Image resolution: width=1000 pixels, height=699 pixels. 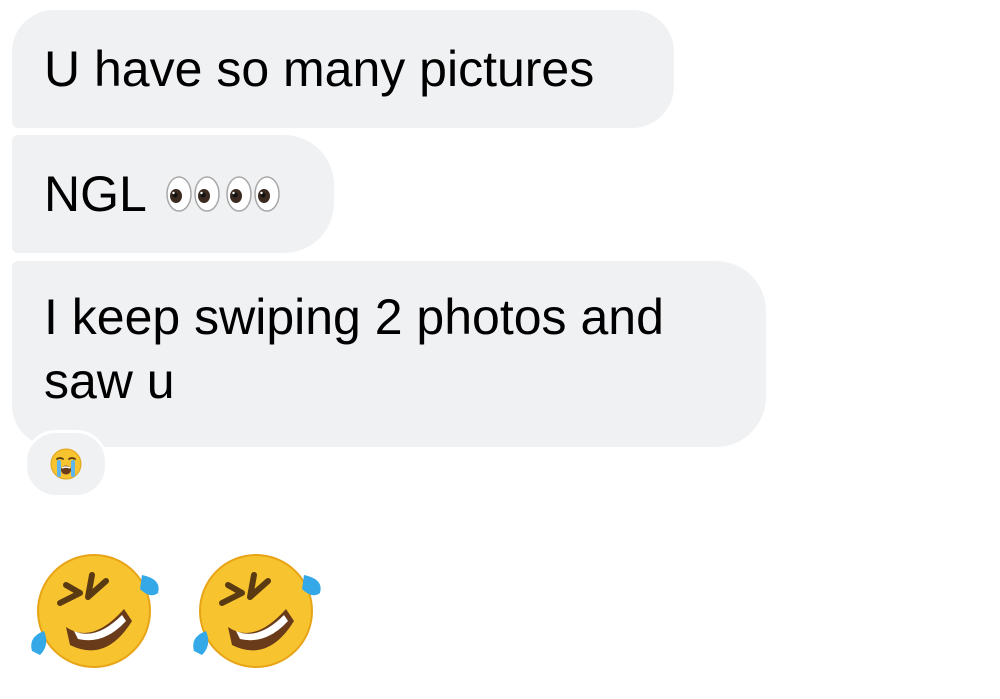 I want to click on message-reaction, so click(x=66, y=464).